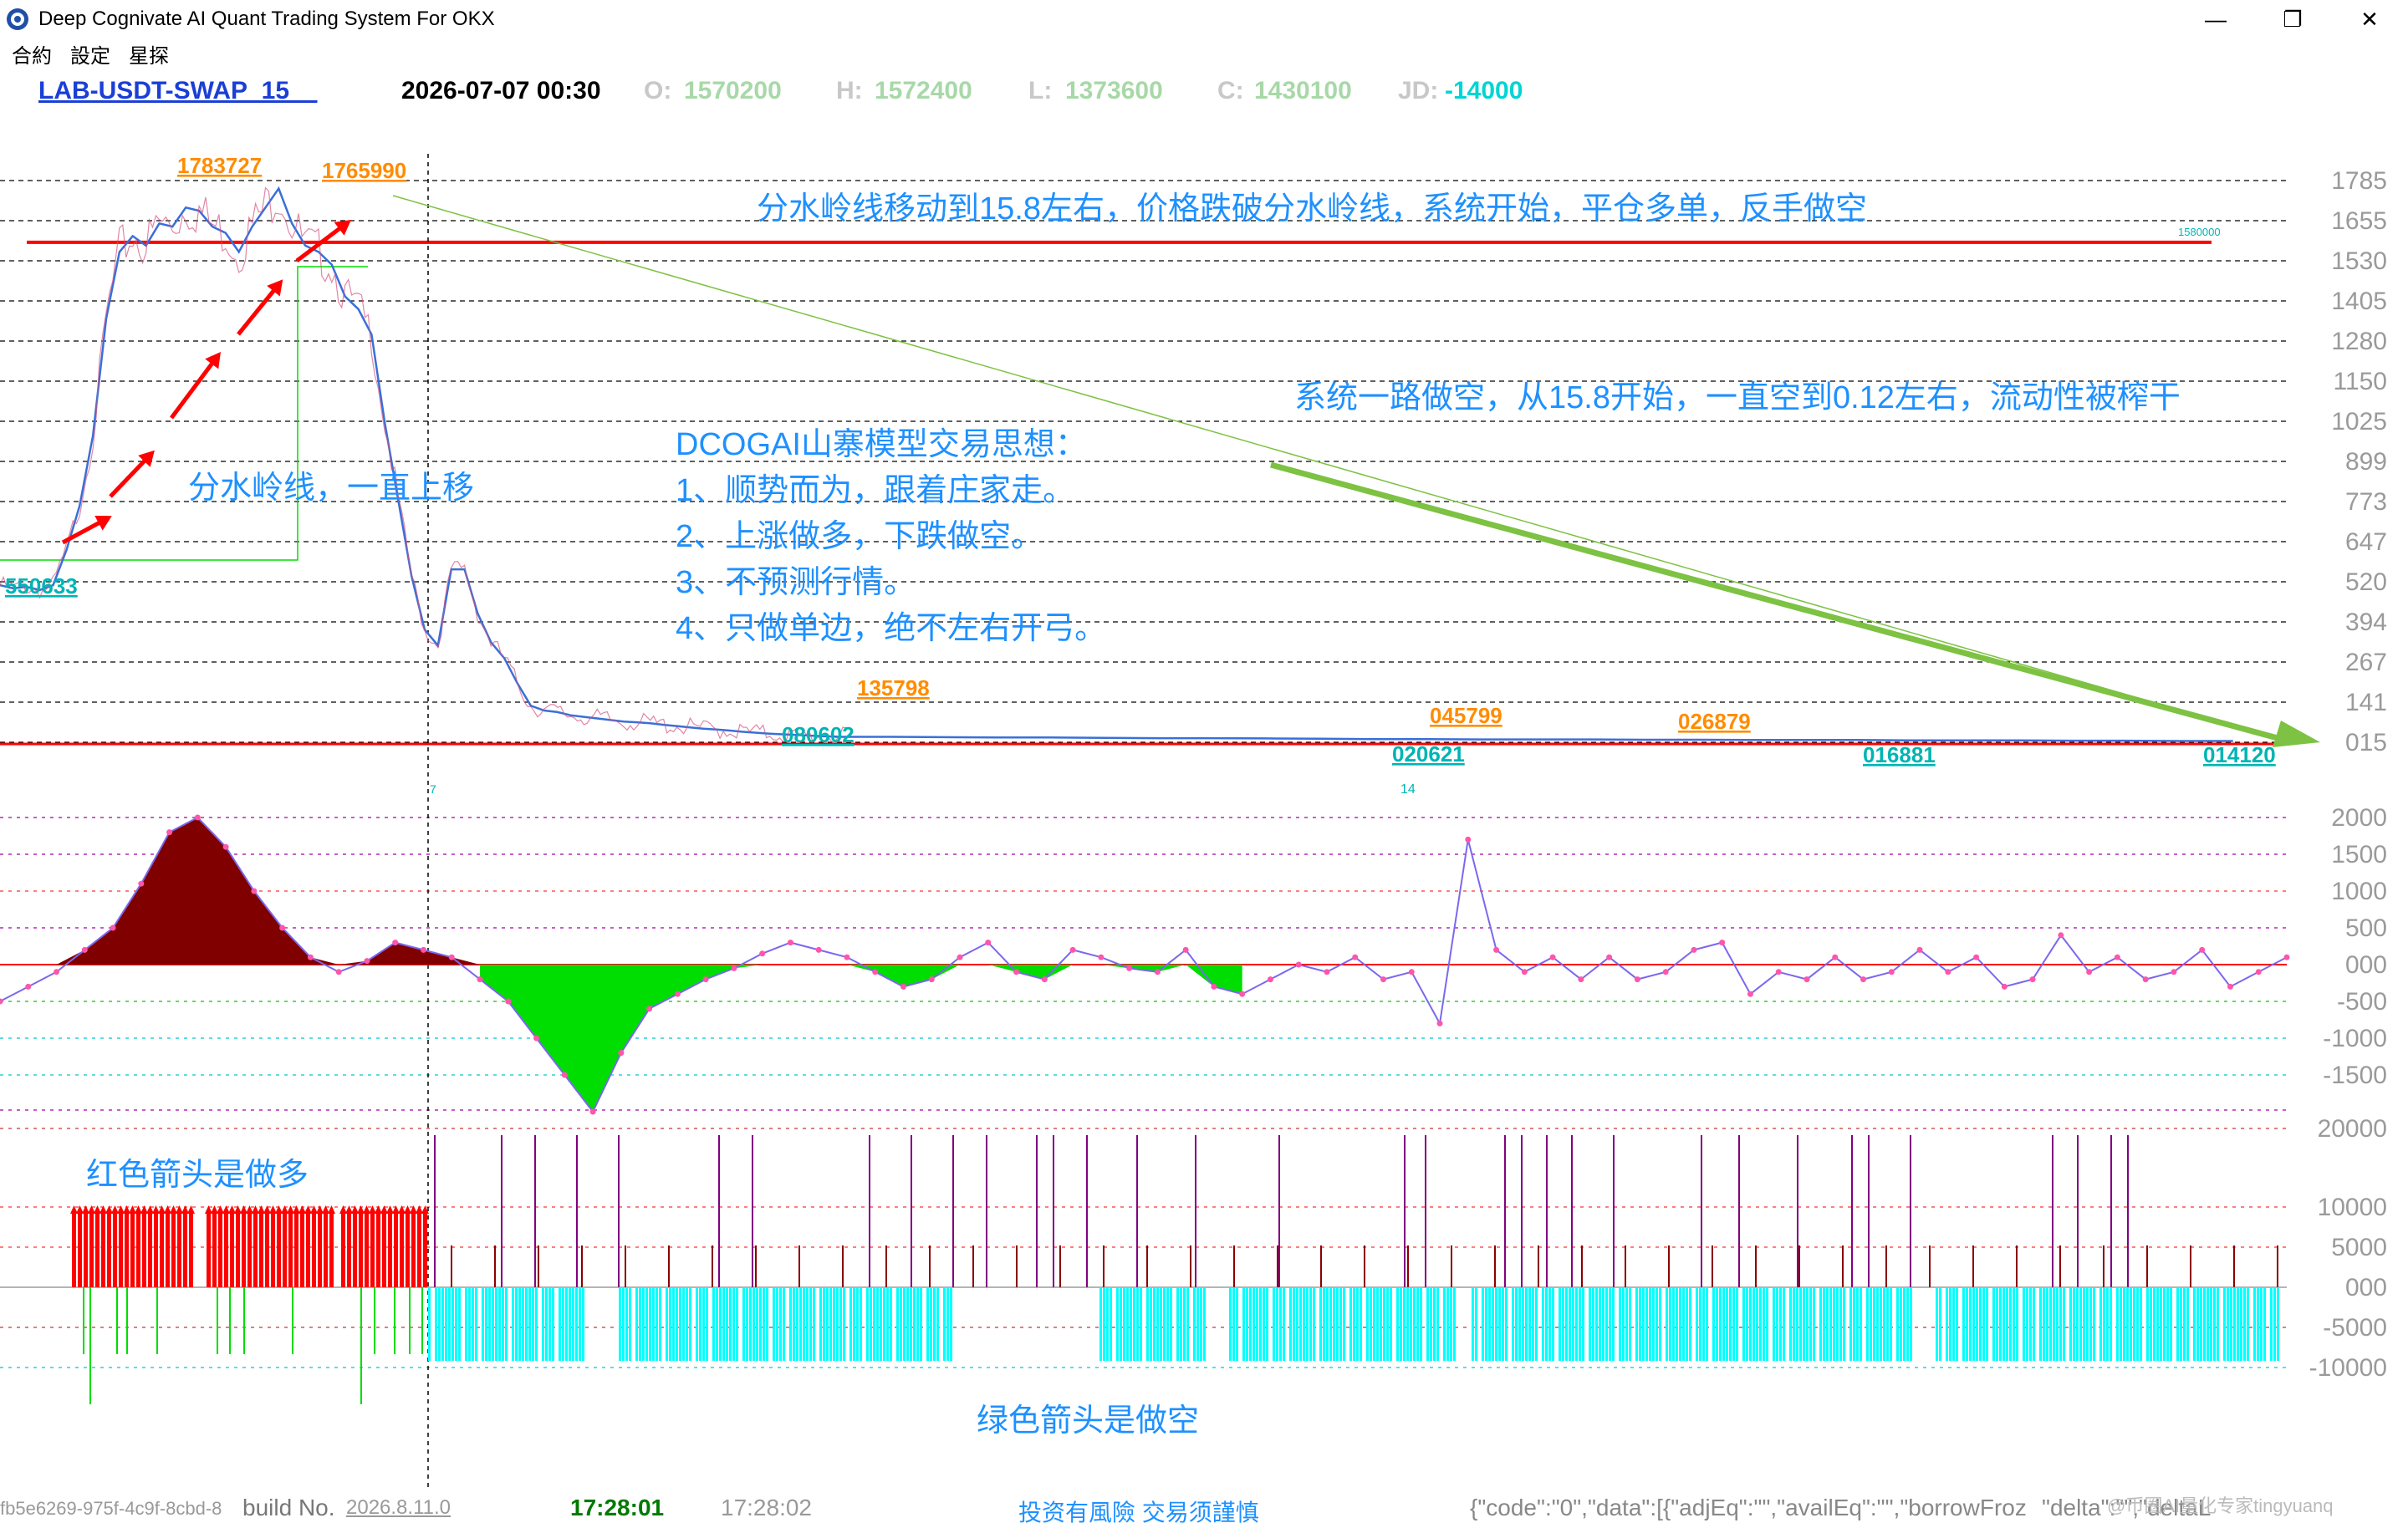 This screenshot has height=1528, width=2408. I want to click on close-button: ✕, so click(2369, 19).